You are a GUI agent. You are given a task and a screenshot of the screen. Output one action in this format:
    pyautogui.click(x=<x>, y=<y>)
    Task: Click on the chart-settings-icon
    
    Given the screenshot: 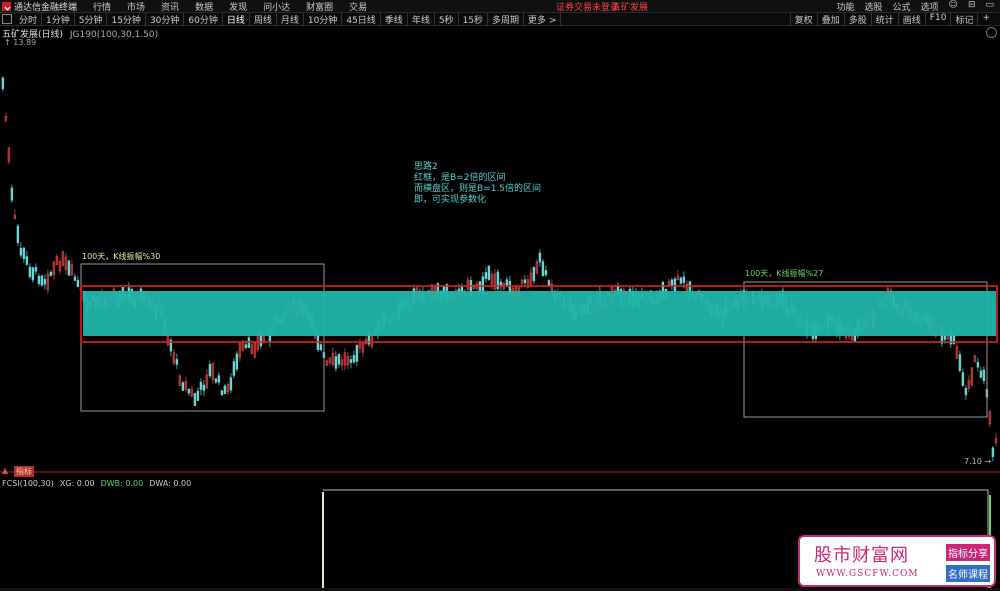 What is the action you would take?
    pyautogui.click(x=991, y=32)
    